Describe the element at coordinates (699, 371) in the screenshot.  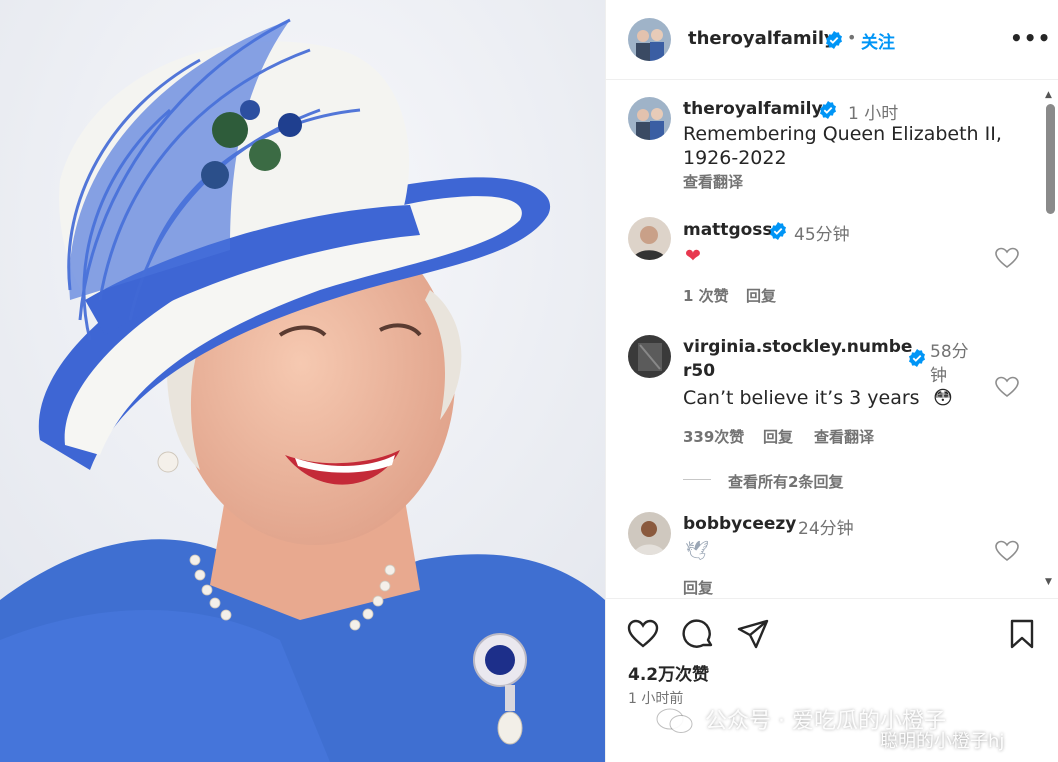
I see `comment-username-line2: r50` at that location.